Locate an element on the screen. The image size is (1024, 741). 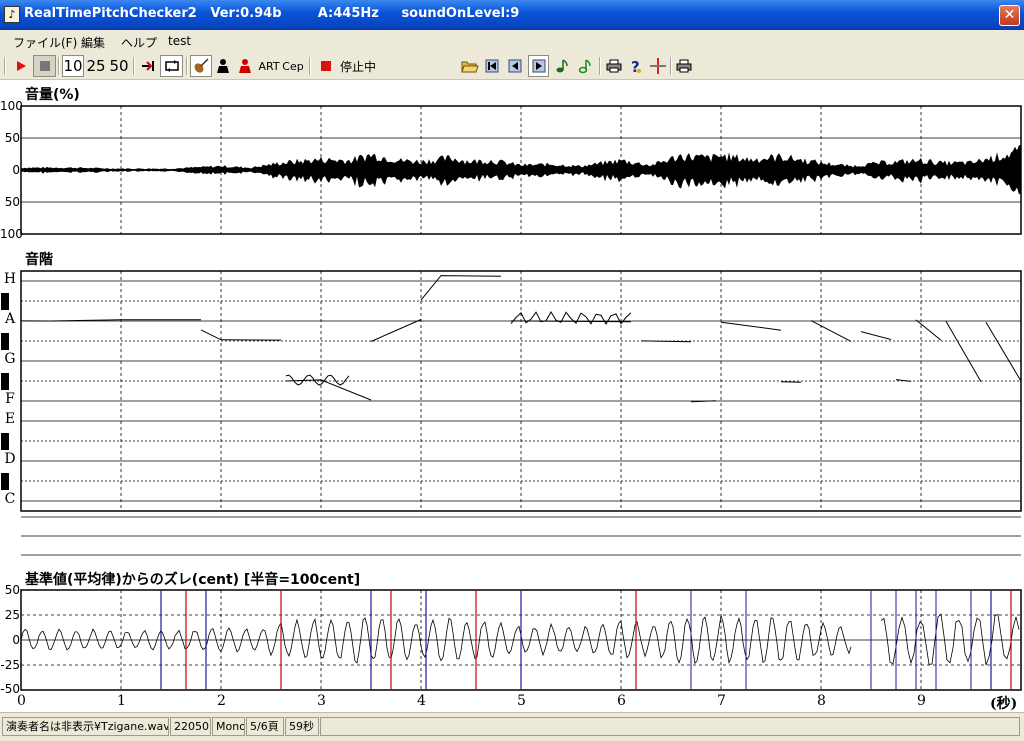
x-tick: 7 is located at coordinates (721, 701).